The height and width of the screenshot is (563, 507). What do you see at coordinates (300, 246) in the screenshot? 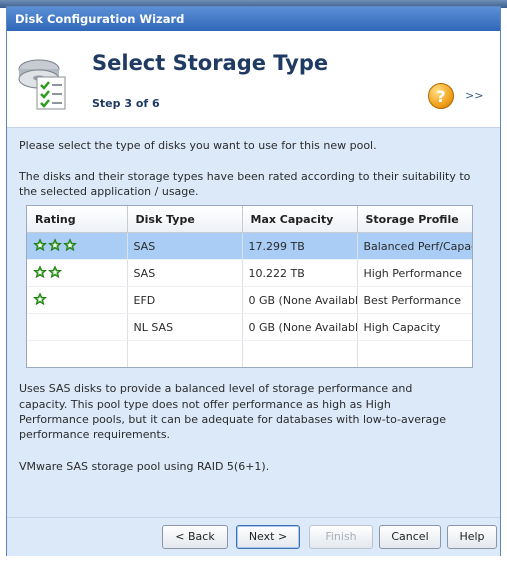
I see `max-capacity-cell: 17.299 TB` at bounding box center [300, 246].